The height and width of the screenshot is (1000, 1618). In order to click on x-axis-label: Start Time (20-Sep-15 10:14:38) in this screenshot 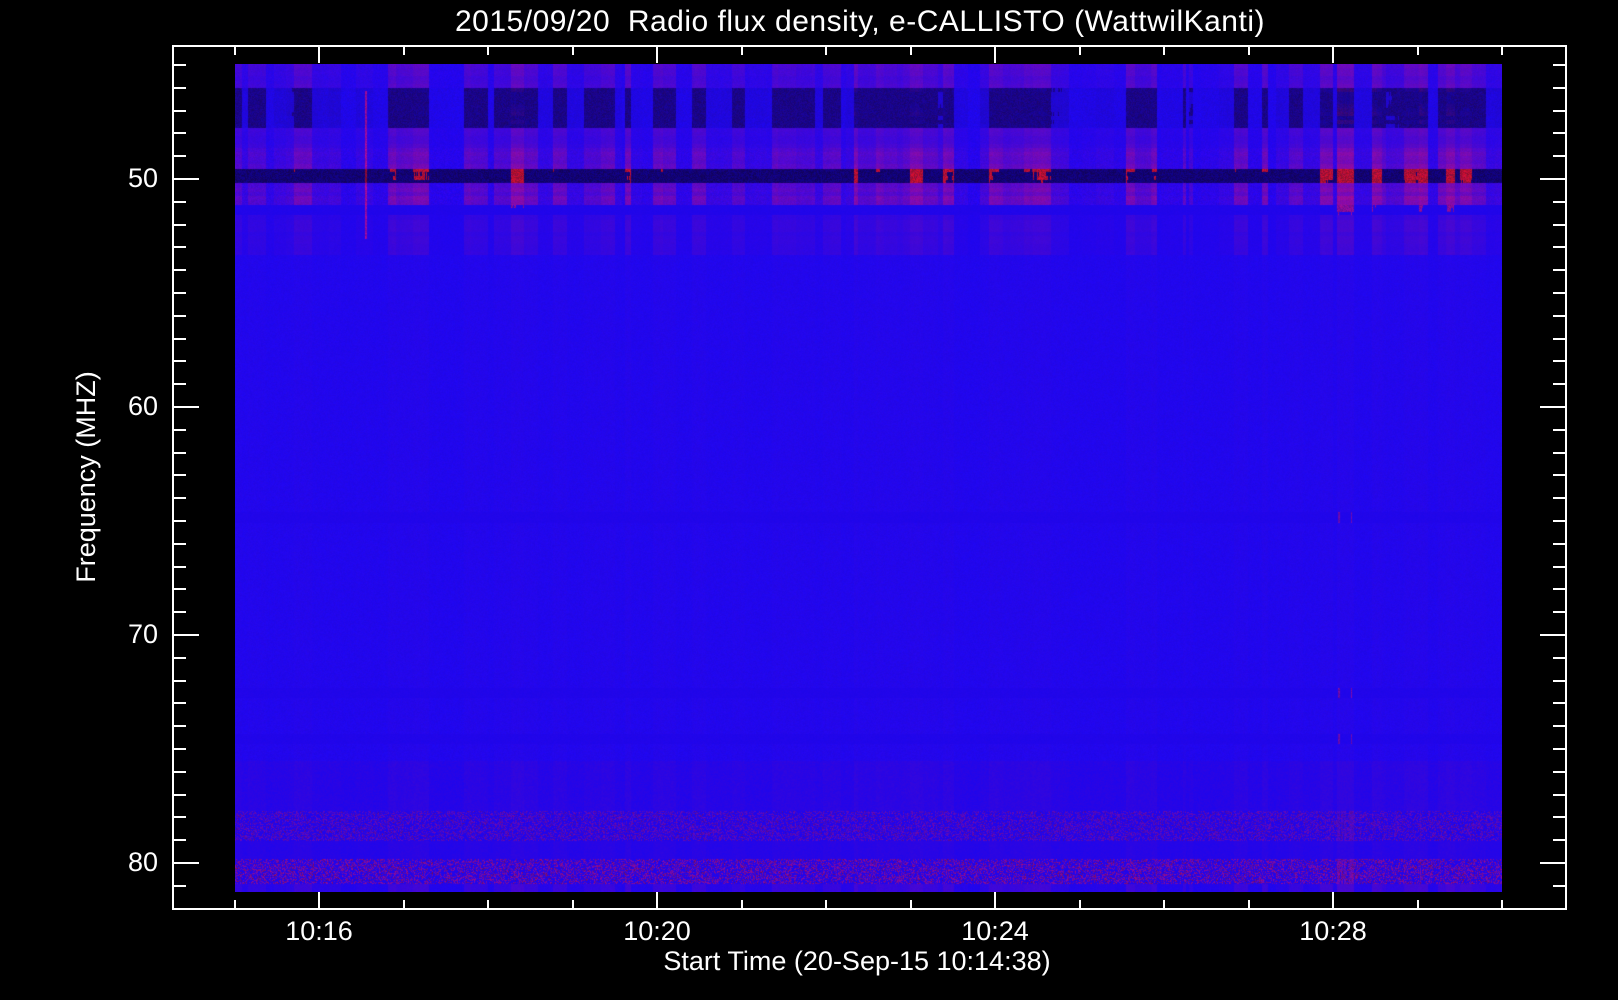, I will do `click(857, 961)`.